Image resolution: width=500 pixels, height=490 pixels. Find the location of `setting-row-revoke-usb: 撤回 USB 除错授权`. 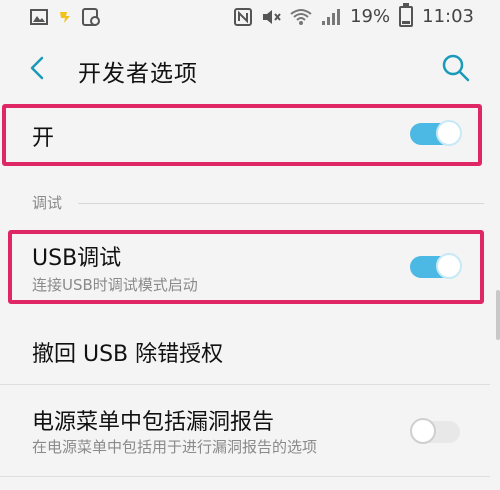

setting-row-revoke-usb: 撤回 USB 除错授权 is located at coordinates (250, 351).